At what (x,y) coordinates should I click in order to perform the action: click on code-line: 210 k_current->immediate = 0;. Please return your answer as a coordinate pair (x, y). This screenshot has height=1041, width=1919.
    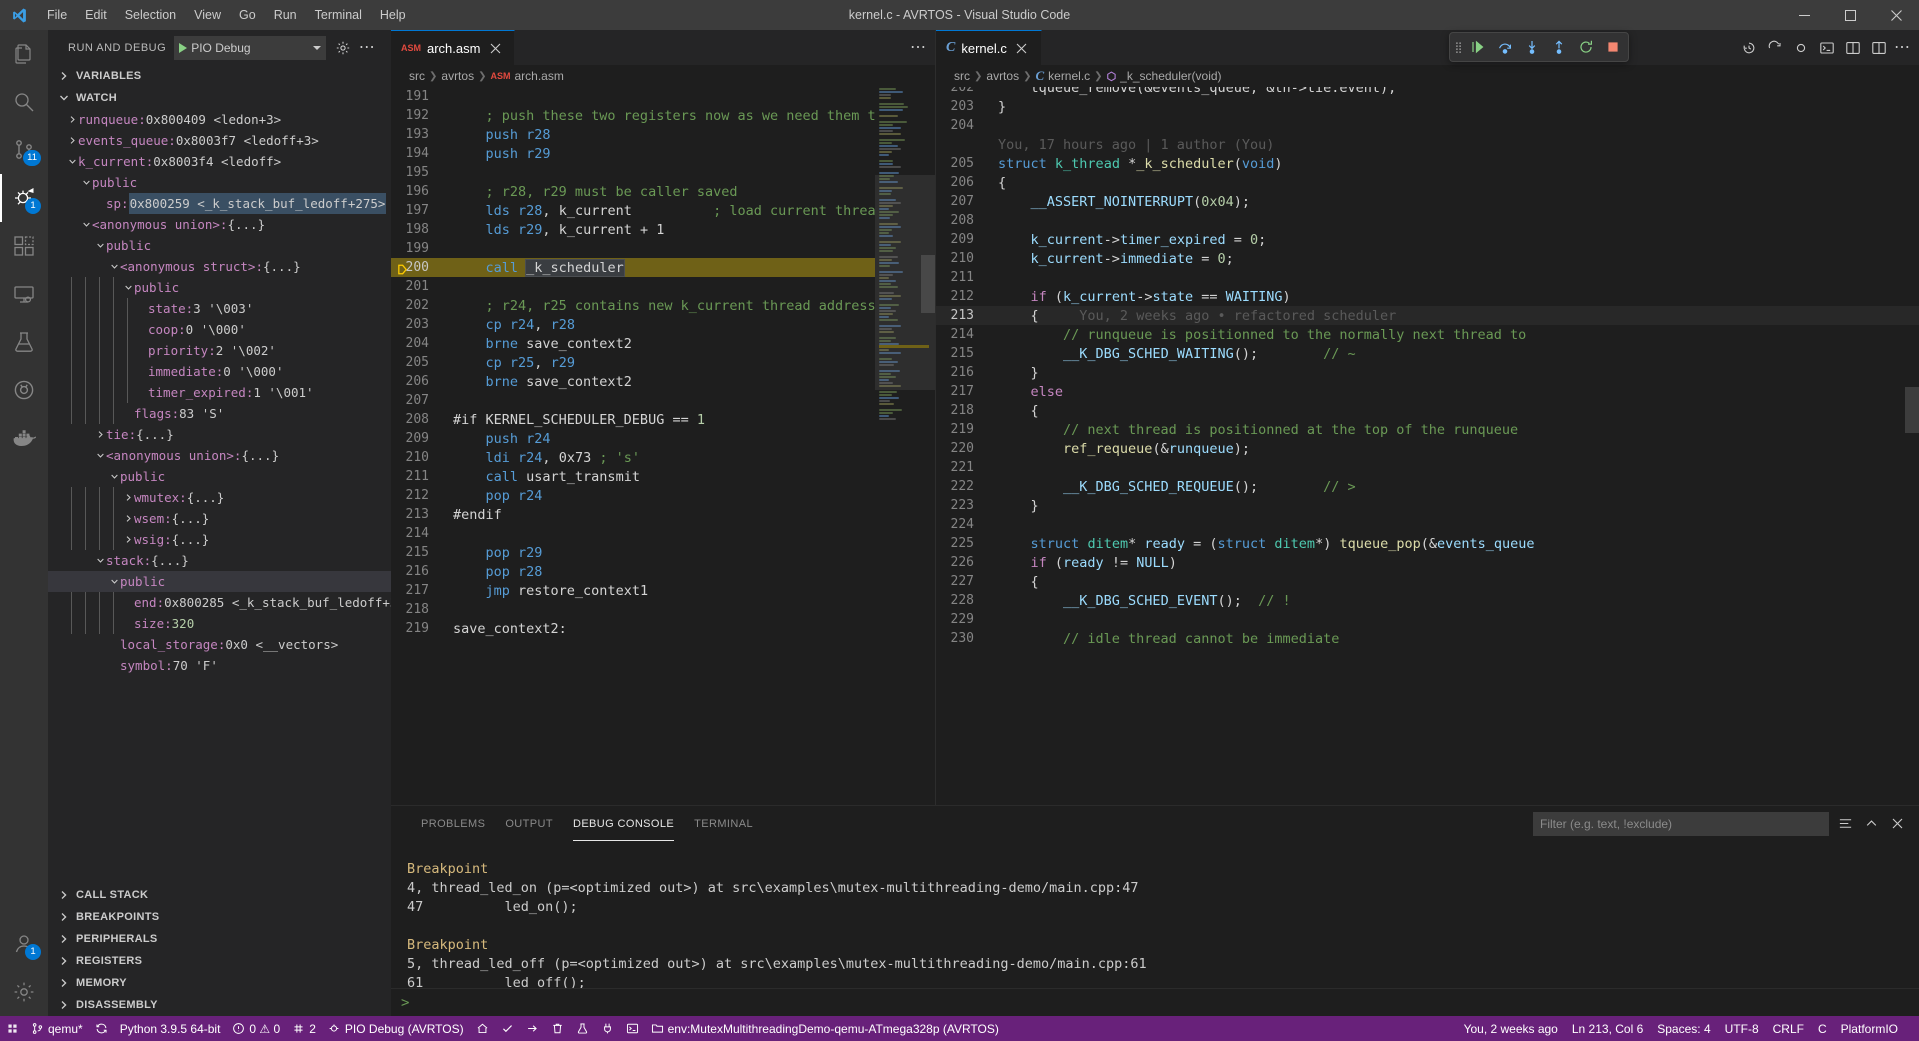
    Looking at the image, I should click on (1427, 258).